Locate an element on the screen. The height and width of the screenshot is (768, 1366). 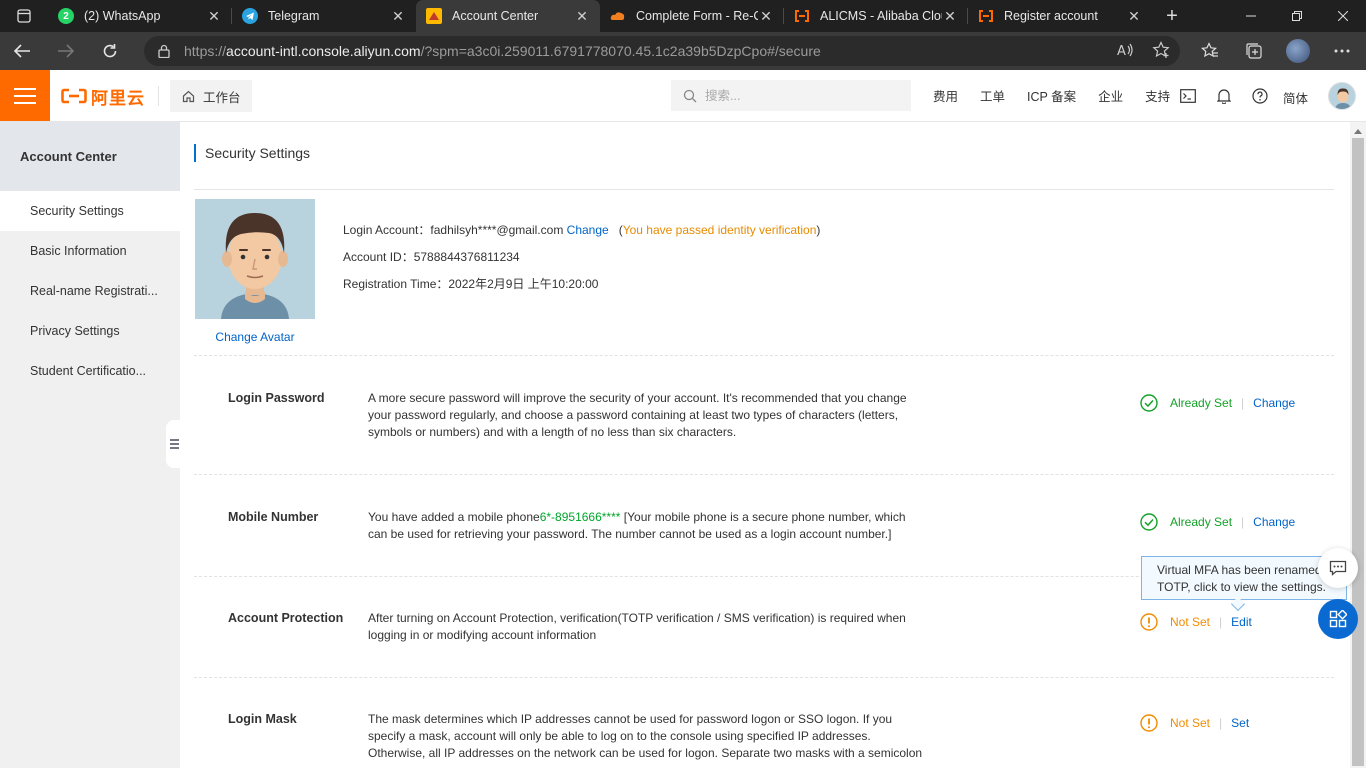
refresh-icon is located at coordinates (110, 51).